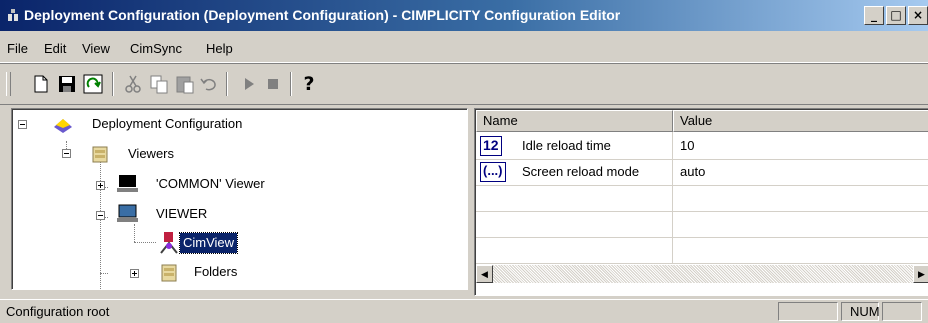 This screenshot has height=323, width=928. What do you see at coordinates (574, 121) in the screenshot?
I see `column-header-name: Name` at bounding box center [574, 121].